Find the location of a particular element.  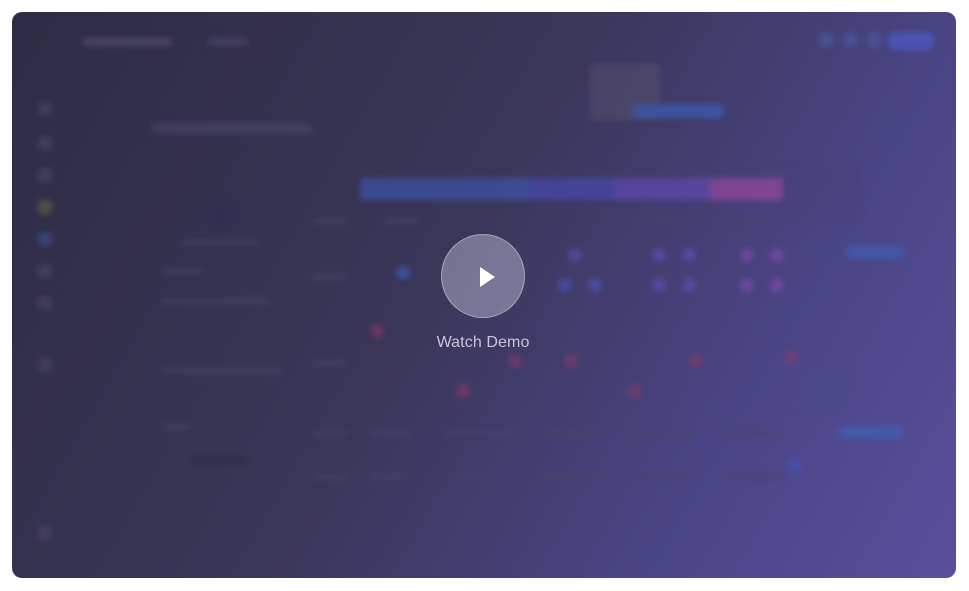

preview-topbar is located at coordinates (484, 42).